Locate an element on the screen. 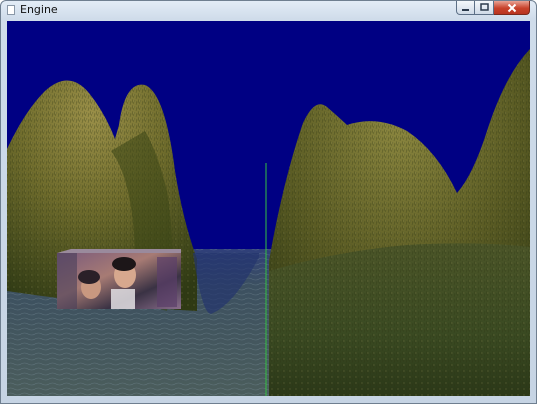  maximize-icon is located at coordinates (484, 7).